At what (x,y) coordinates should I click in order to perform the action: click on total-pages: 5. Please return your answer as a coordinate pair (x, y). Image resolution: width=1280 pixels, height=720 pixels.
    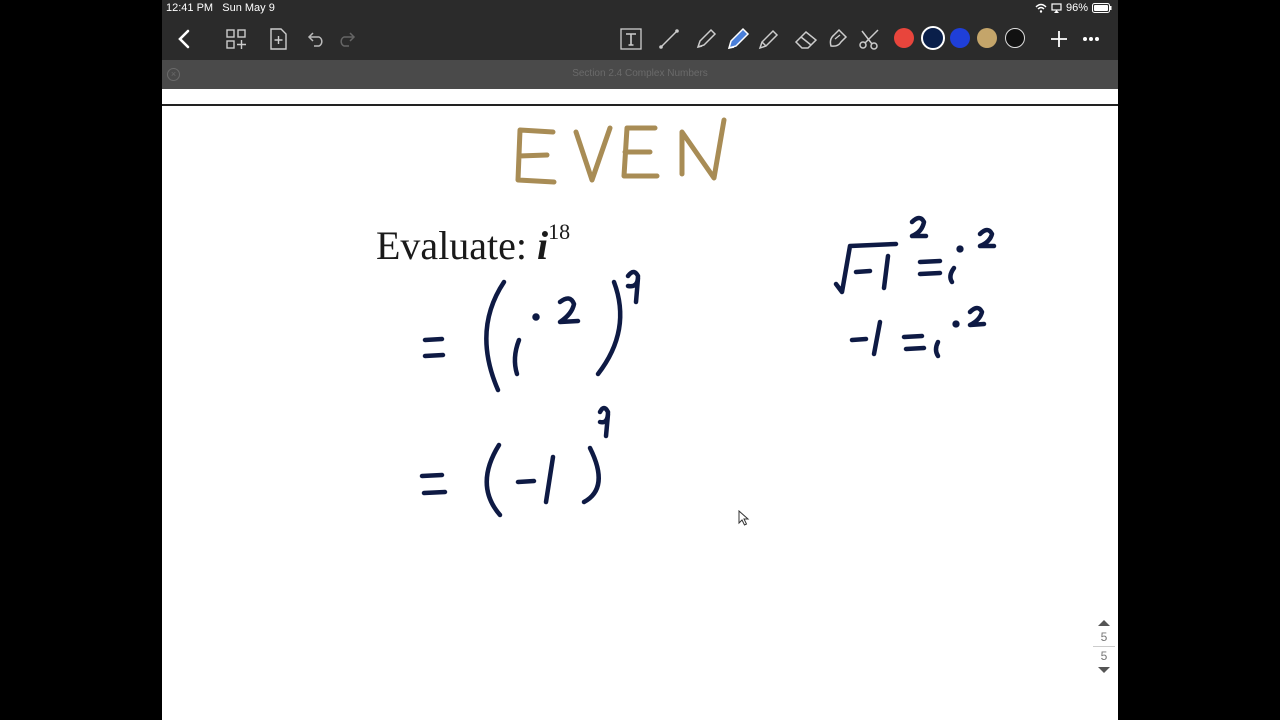
    Looking at the image, I should click on (1104, 656).